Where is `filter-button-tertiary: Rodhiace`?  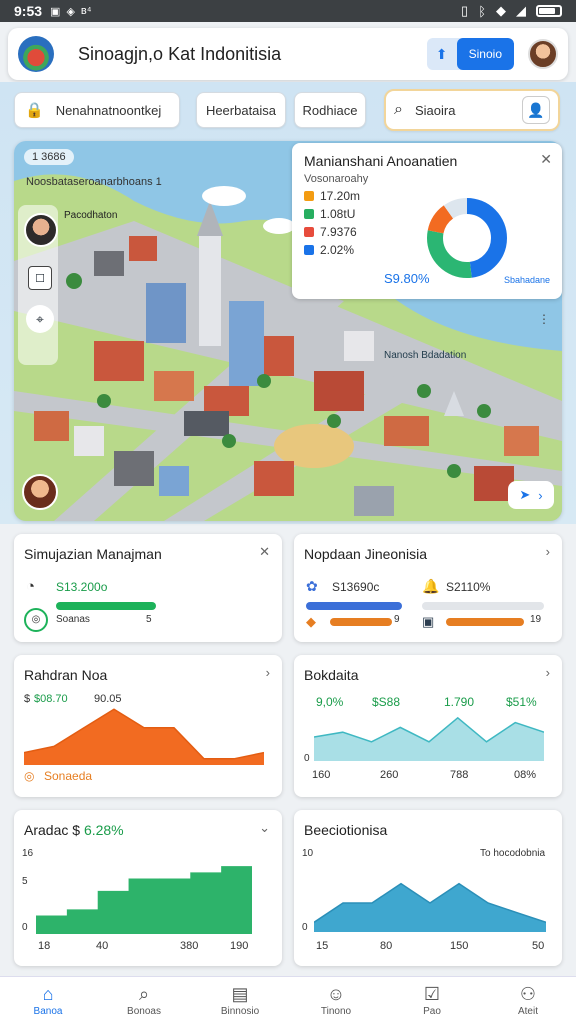 filter-button-tertiary: Rodhiace is located at coordinates (330, 110).